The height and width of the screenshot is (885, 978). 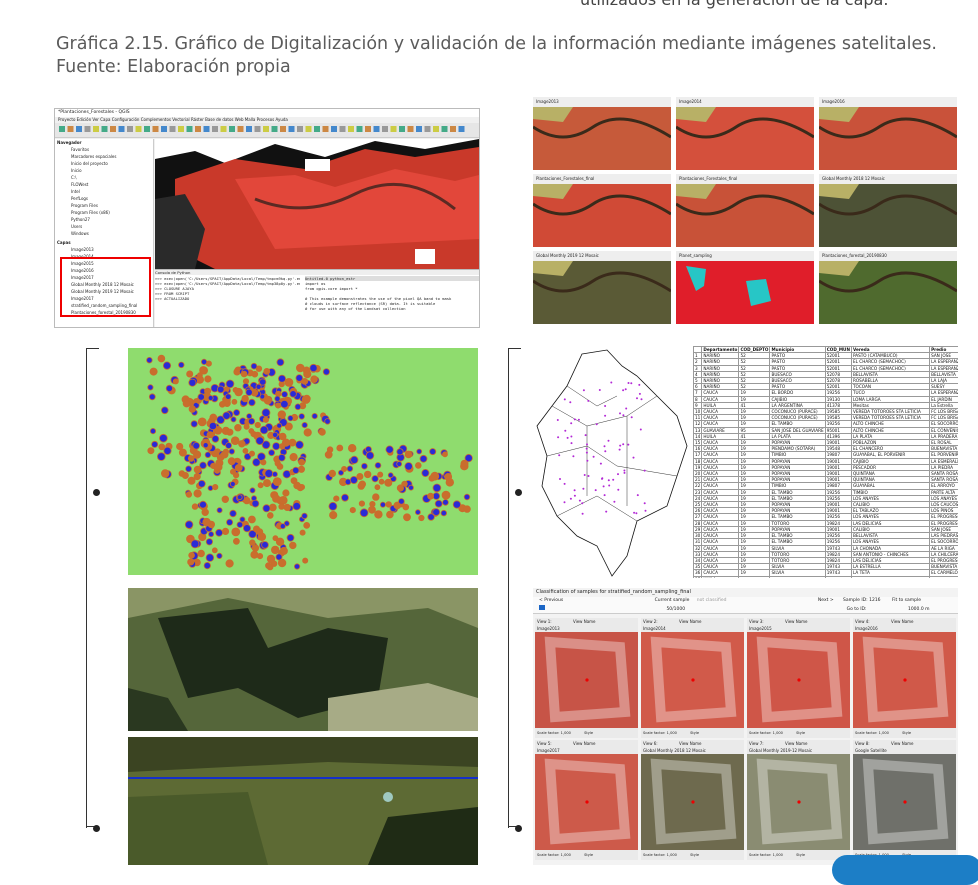 I want to click on browser-item: Users, so click(x=108, y=226).